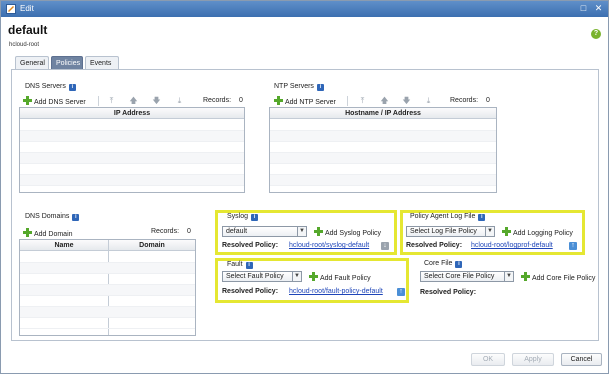 The height and width of the screenshot is (374, 609). Describe the element at coordinates (598, 8) in the screenshot. I see `close-icon: ✕` at that location.